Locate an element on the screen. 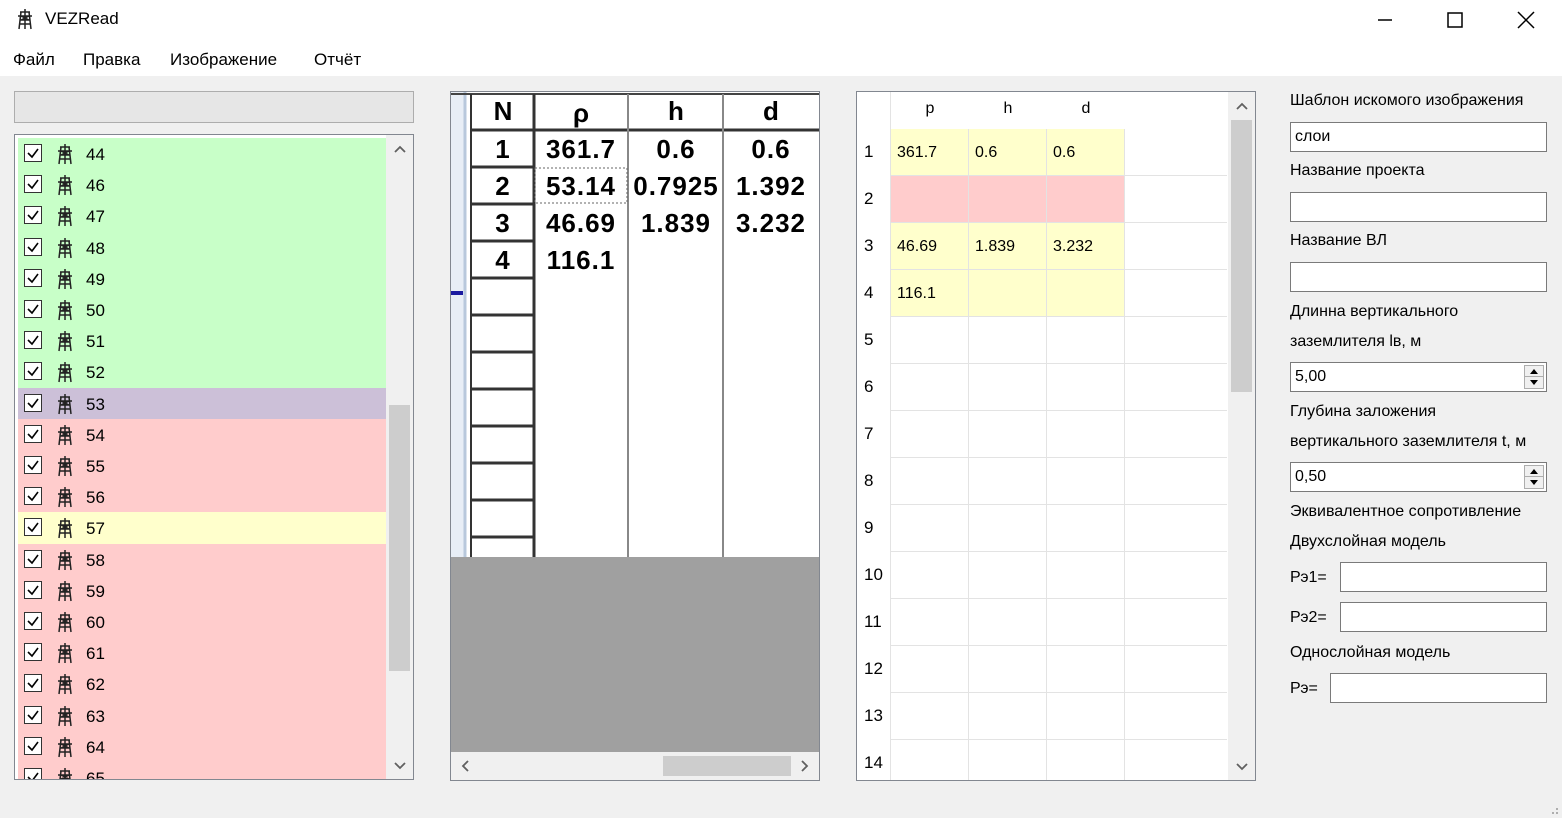 This screenshot has width=1562, height=818. resize-grip-icon is located at coordinates (1554, 810).